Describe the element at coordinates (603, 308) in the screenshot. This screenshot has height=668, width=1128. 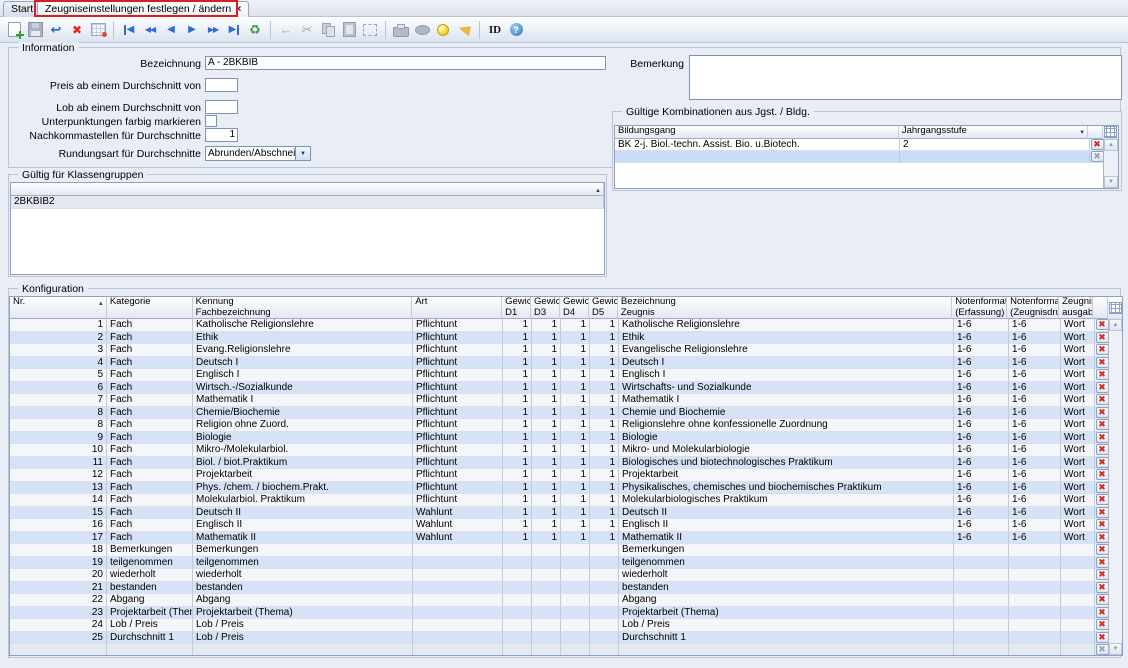
I see `column-header: Gewicht D5` at that location.